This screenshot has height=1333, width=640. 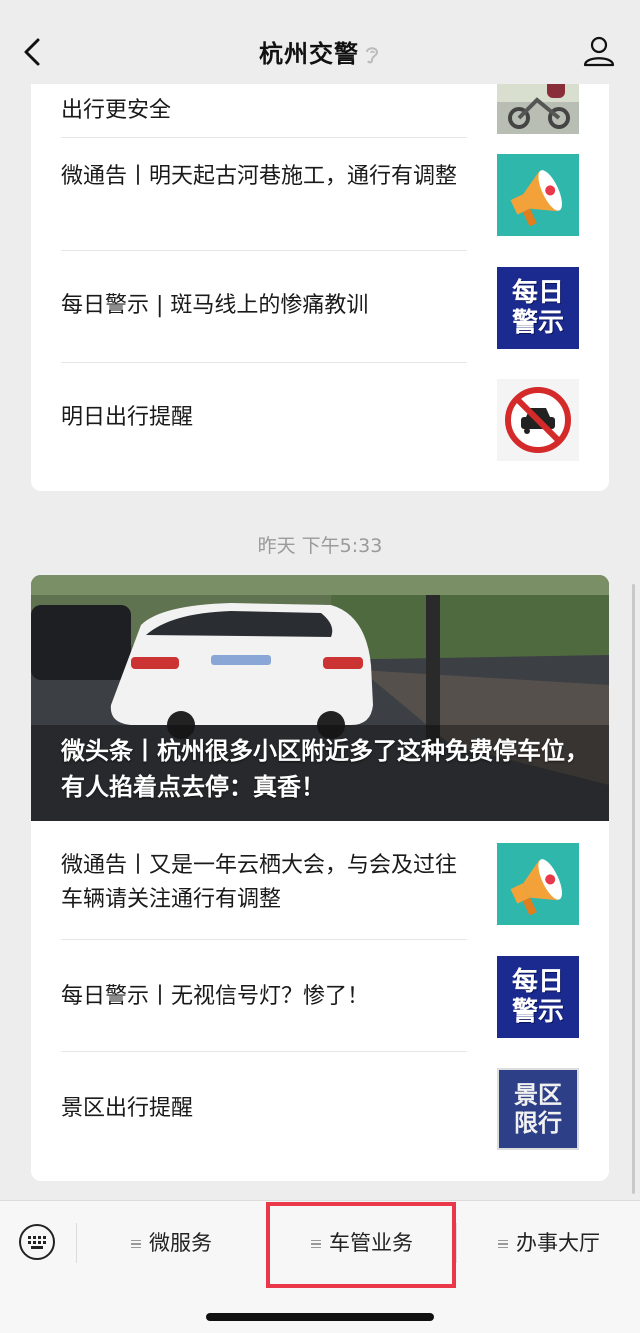 What do you see at coordinates (309, 54) in the screenshot?
I see `account-name: 杭州交警` at bounding box center [309, 54].